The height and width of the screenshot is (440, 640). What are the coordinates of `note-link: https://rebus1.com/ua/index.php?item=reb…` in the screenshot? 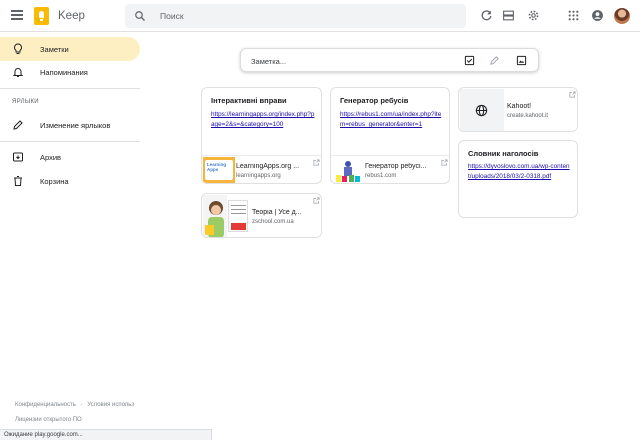 It's located at (392, 120).